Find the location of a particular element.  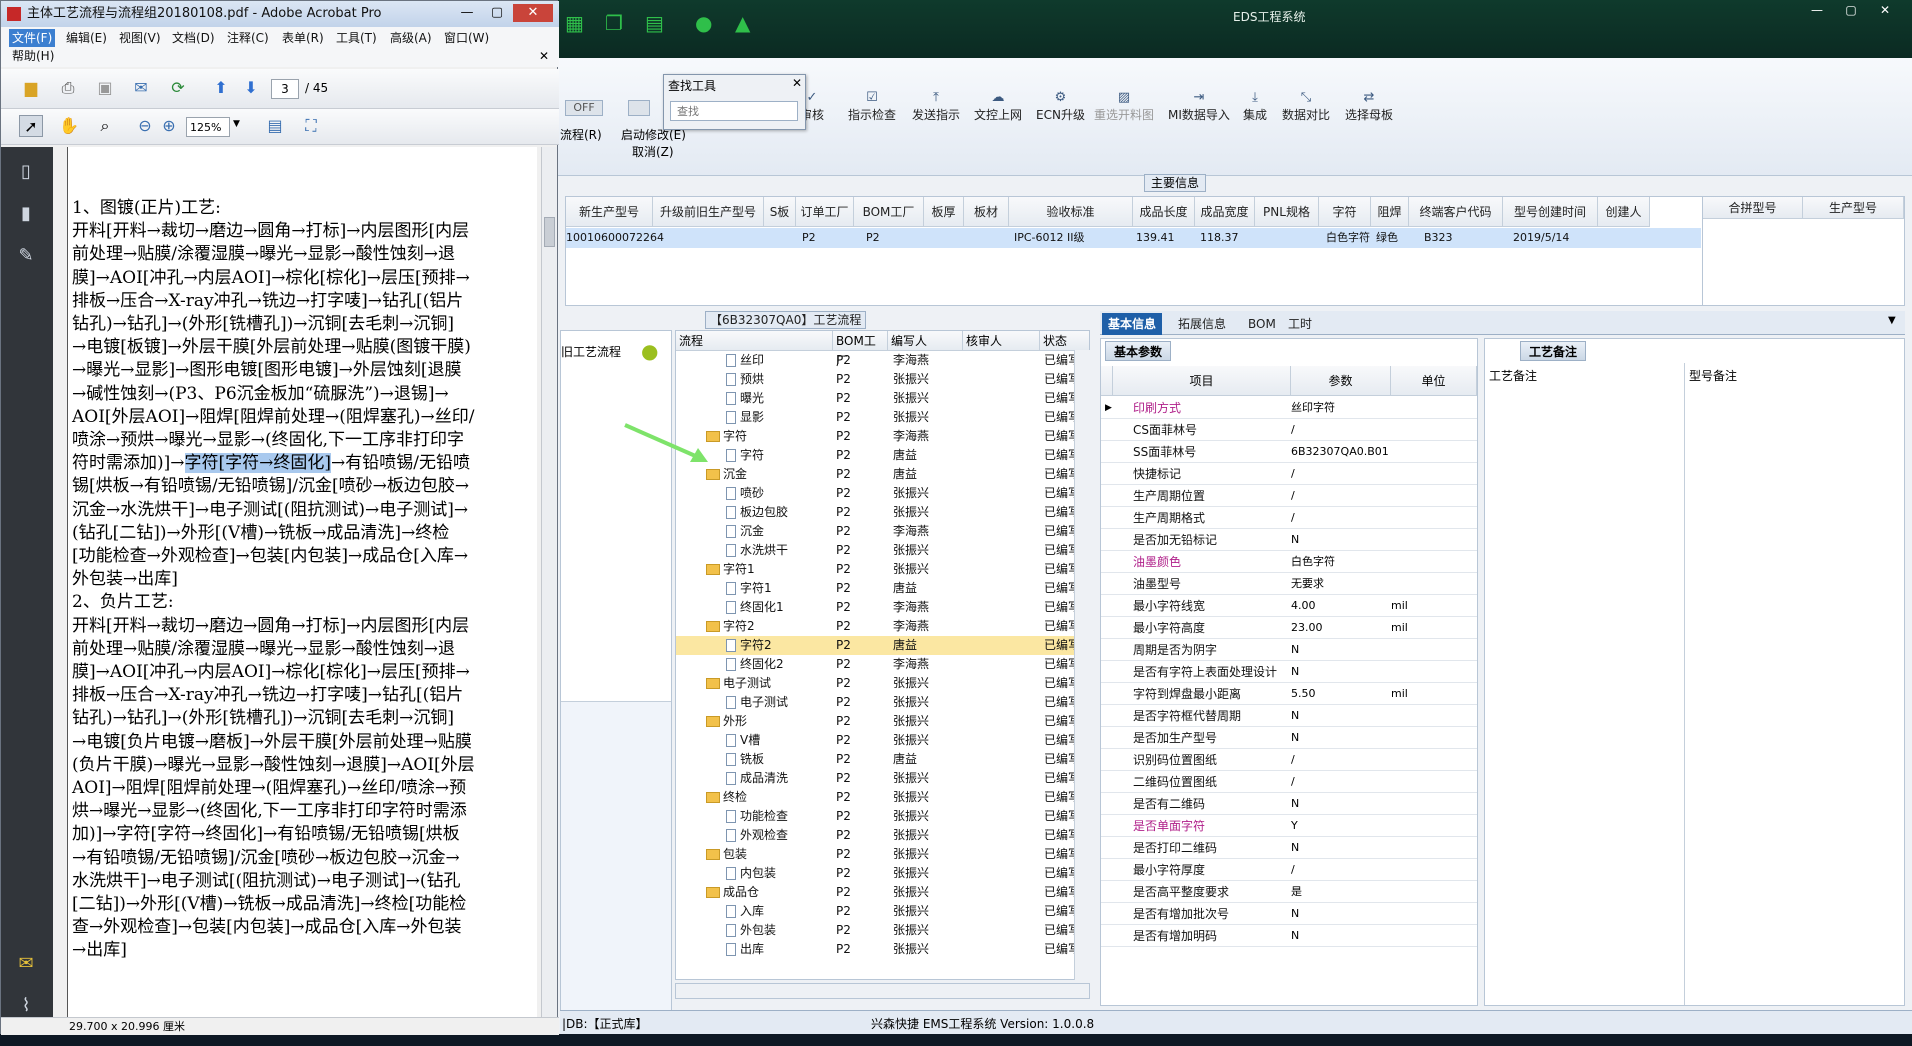

param-header-unit: 单位 is located at coordinates (1434, 381).